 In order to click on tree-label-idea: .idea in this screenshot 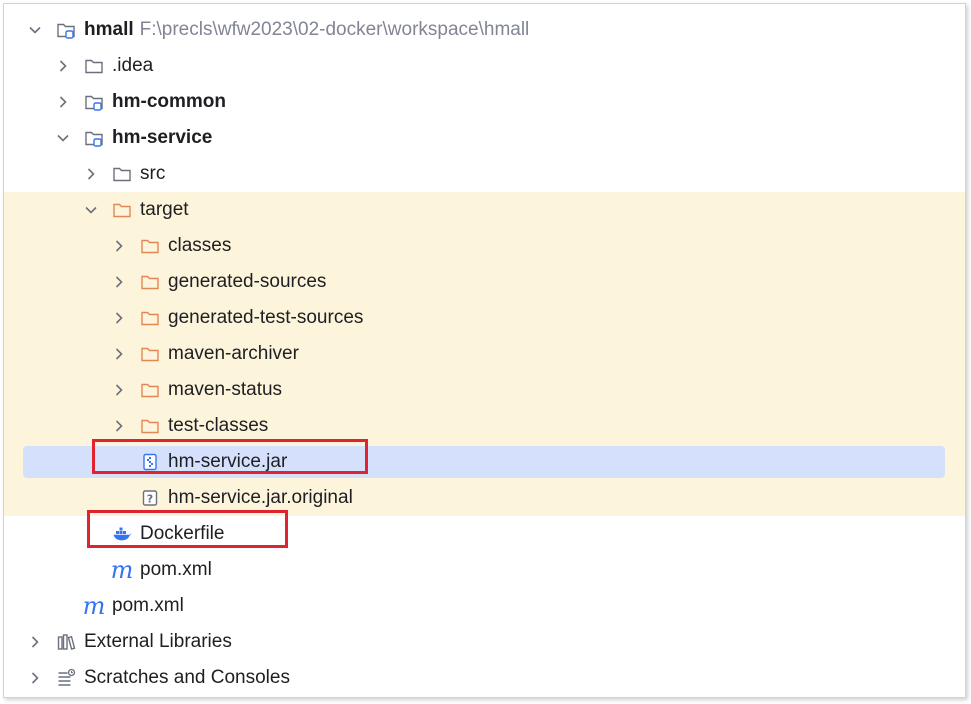, I will do `click(133, 65)`.